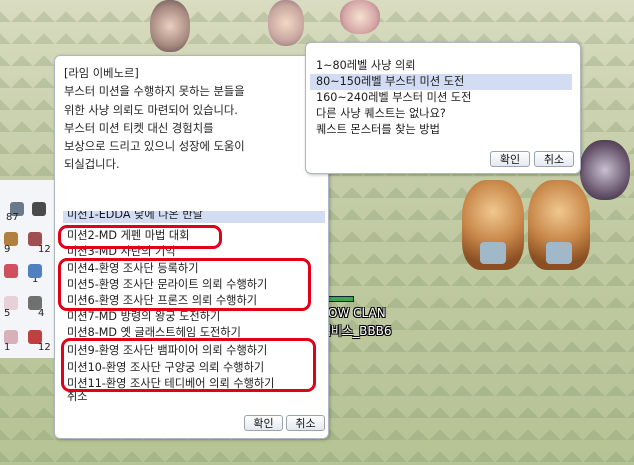  Describe the element at coordinates (554, 159) in the screenshot. I see `choice-cancel-button: 취소` at that location.